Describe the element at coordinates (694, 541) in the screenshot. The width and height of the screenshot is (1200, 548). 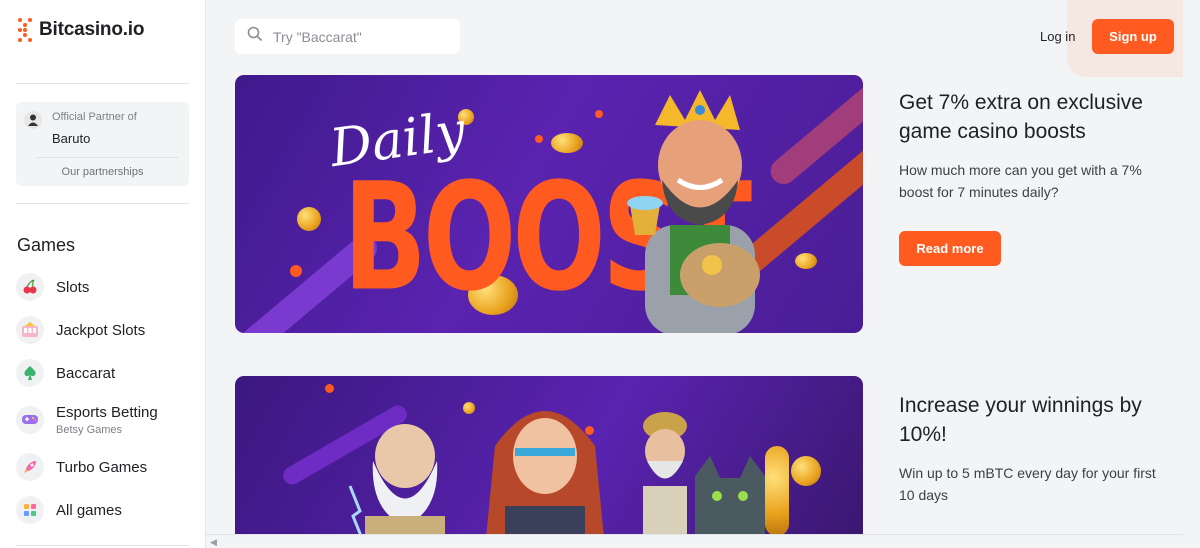
I see `horizontal-scrollbar: ◀` at that location.